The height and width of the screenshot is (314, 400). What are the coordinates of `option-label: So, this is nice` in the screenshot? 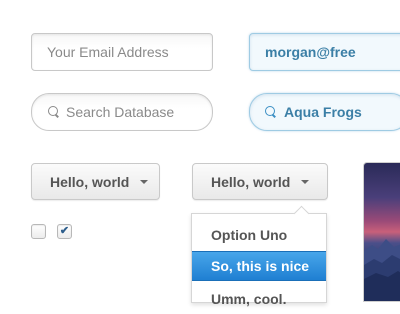 It's located at (260, 266).